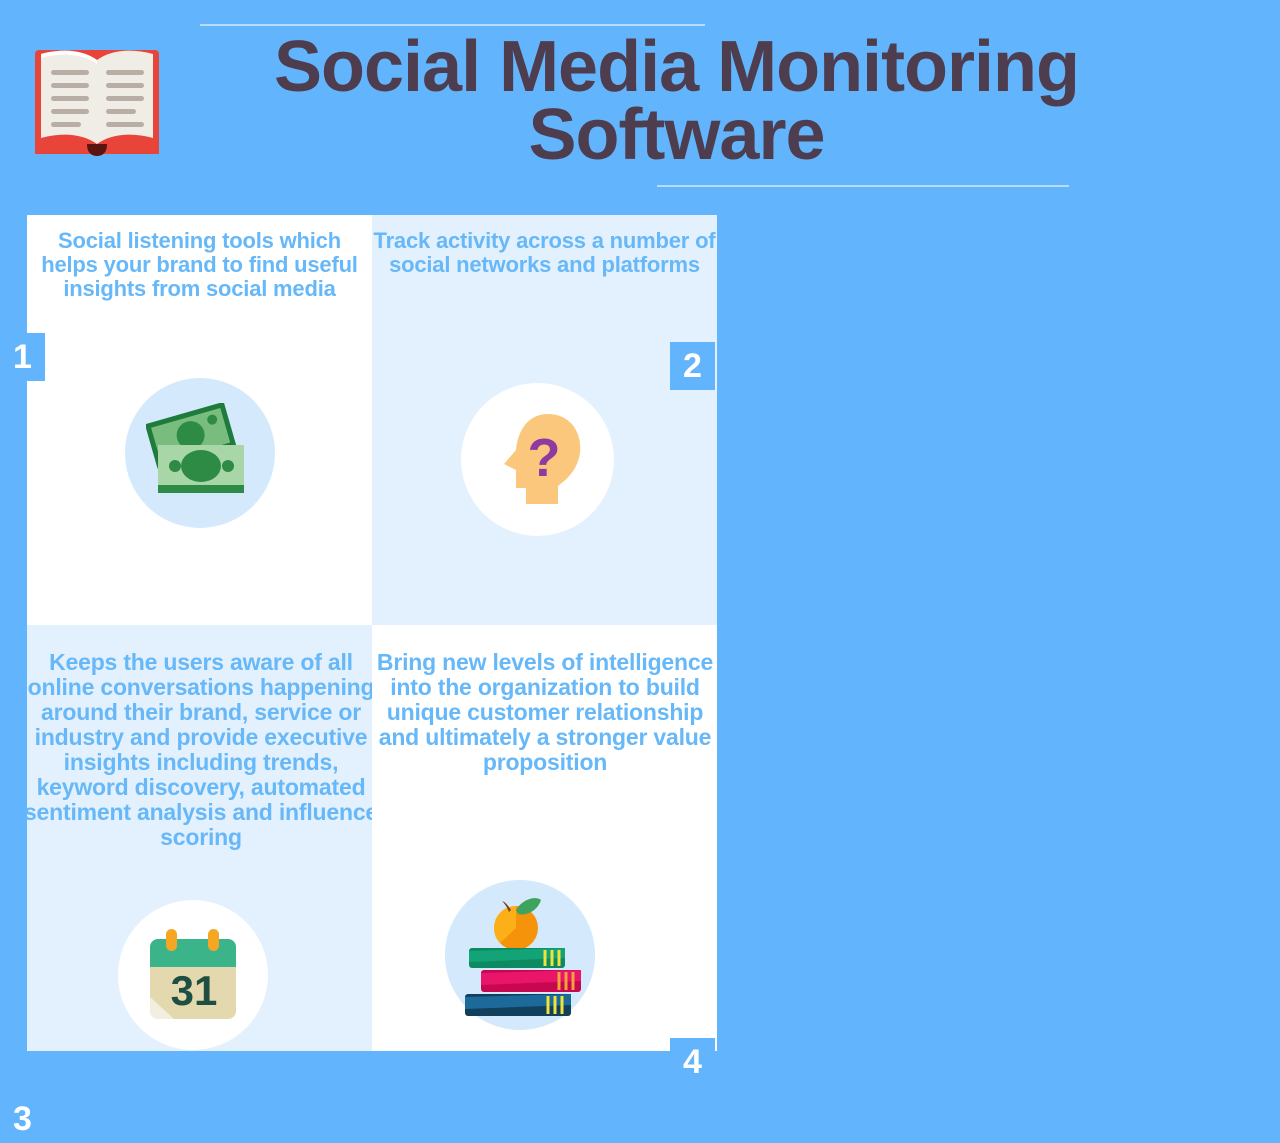 The image size is (1280, 1143). I want to click on money-banknotes-icon, so click(200, 453).